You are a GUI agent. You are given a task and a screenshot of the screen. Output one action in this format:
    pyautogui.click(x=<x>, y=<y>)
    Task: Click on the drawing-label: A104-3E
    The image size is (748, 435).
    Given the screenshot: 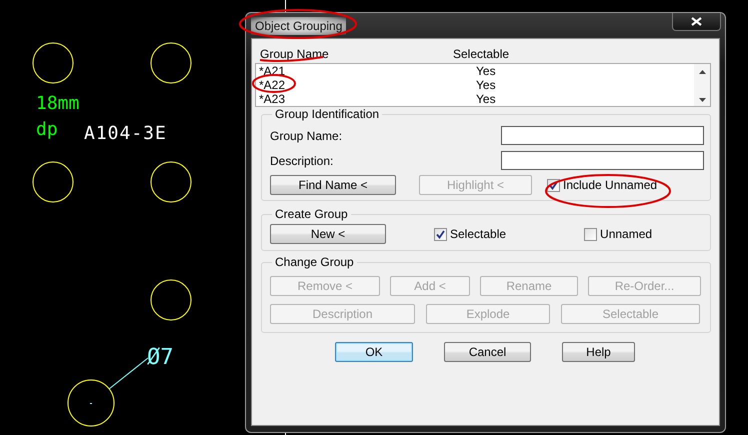 What is the action you would take?
    pyautogui.click(x=125, y=134)
    